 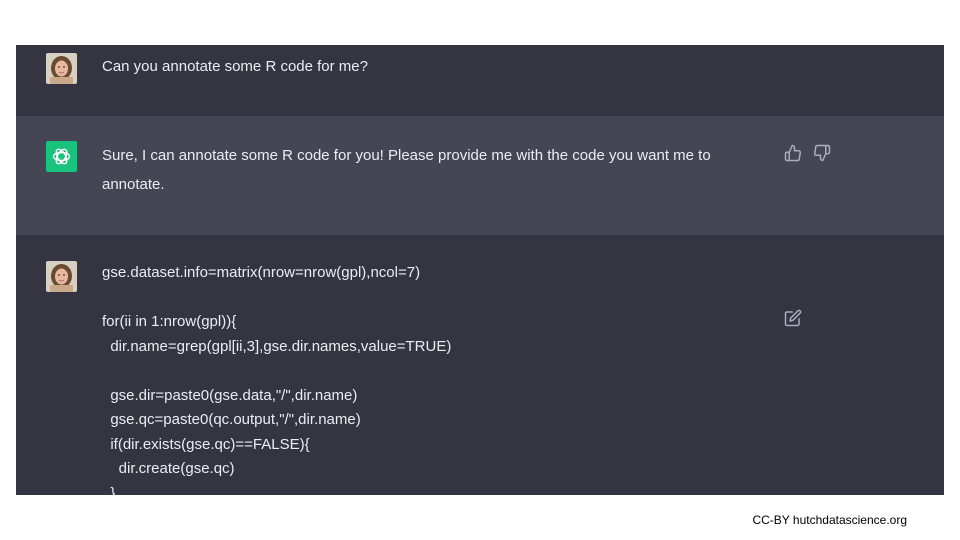 I want to click on user-message-row: Can you annotate some R code for me?, so click(x=480, y=80).